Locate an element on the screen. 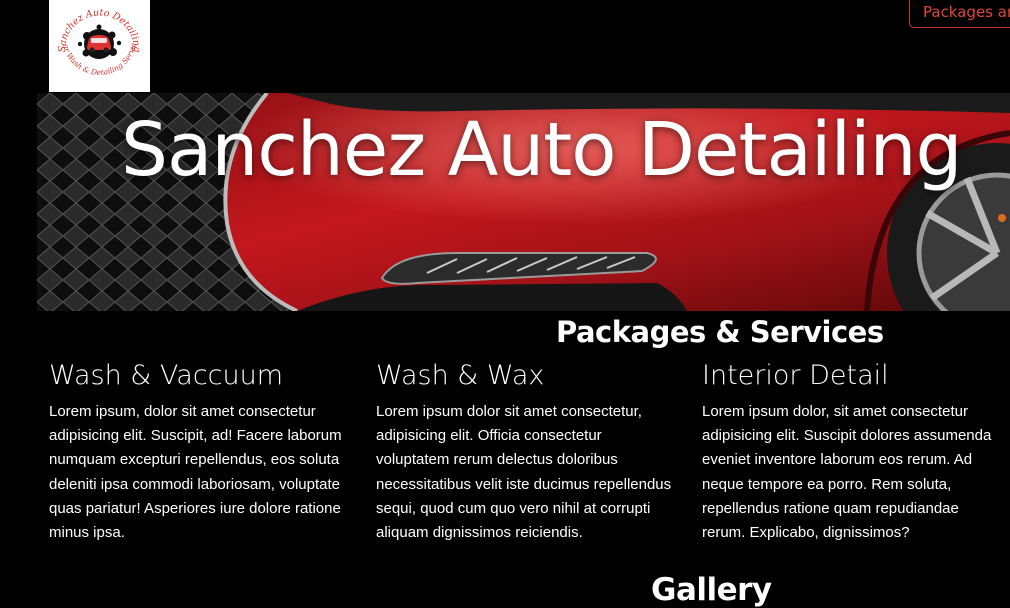  package-title: Interior Detail is located at coordinates (795, 375).